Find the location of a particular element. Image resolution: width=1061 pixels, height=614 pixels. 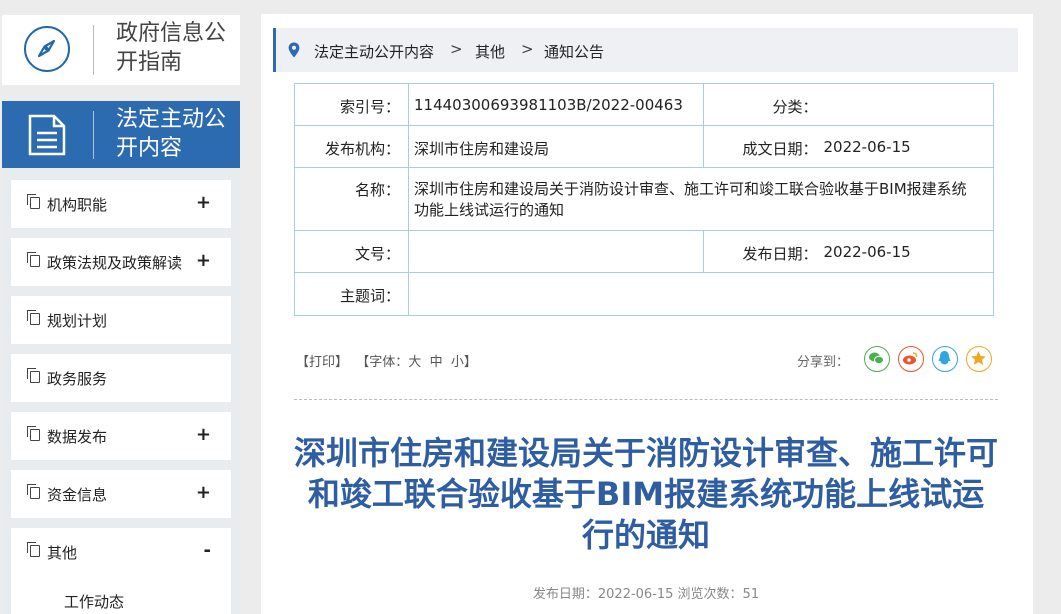

font-small-button: 小 is located at coordinates (457, 362).